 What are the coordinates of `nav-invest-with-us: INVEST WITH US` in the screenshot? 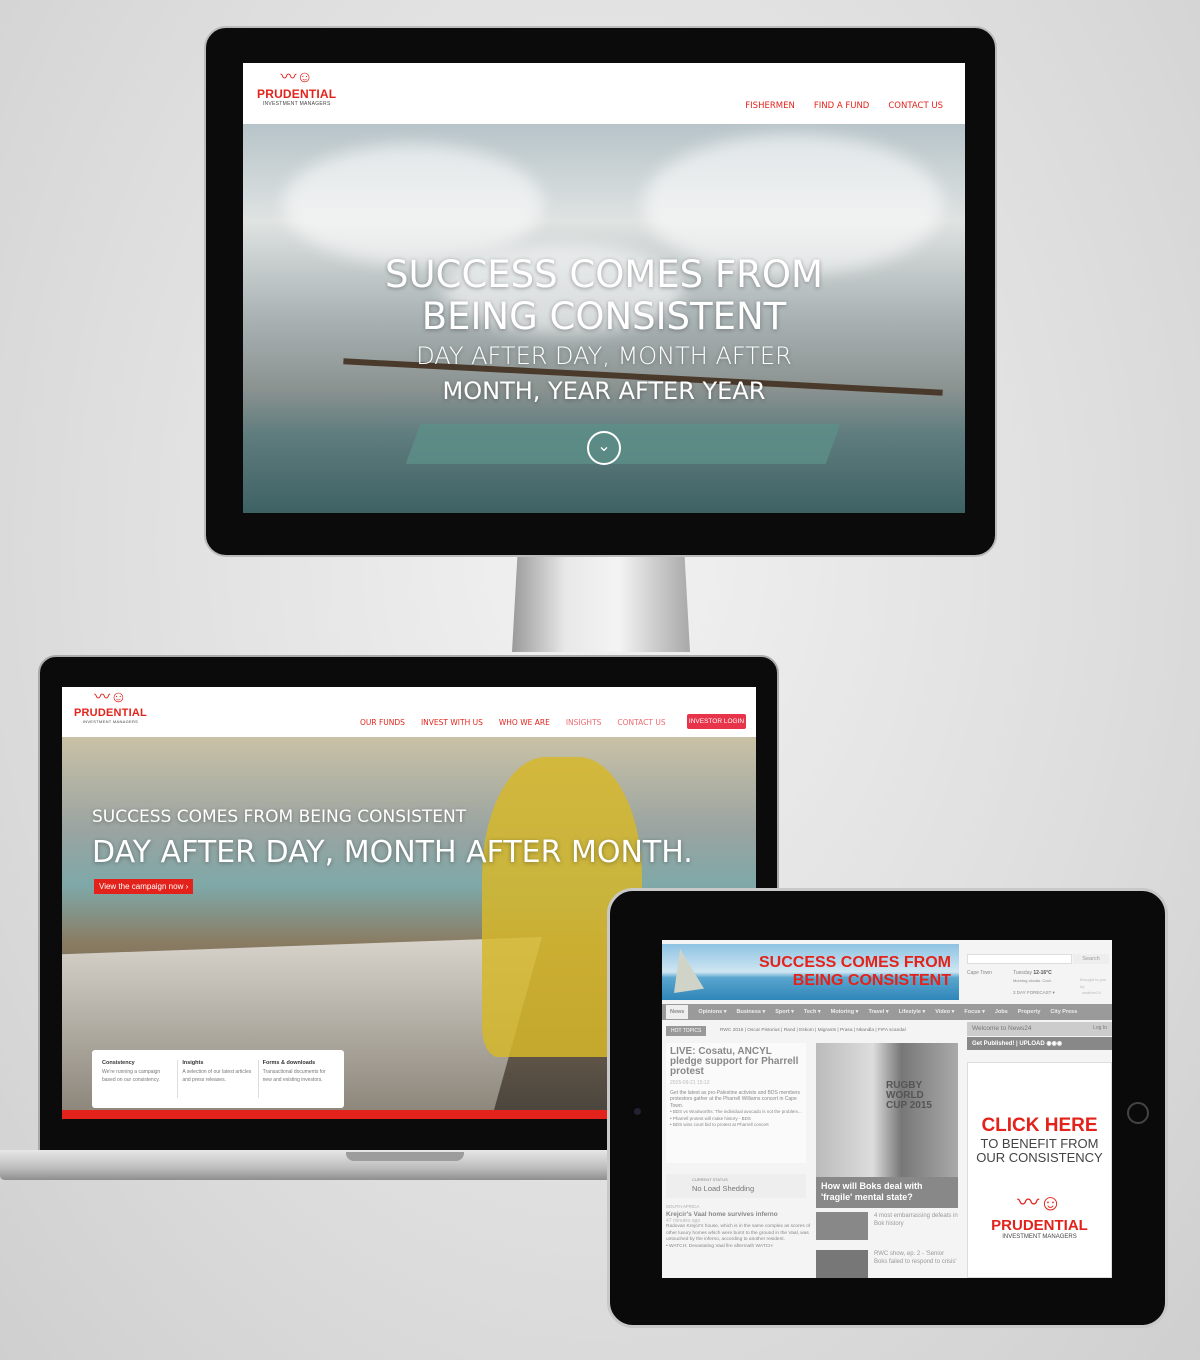 It's located at (452, 722).